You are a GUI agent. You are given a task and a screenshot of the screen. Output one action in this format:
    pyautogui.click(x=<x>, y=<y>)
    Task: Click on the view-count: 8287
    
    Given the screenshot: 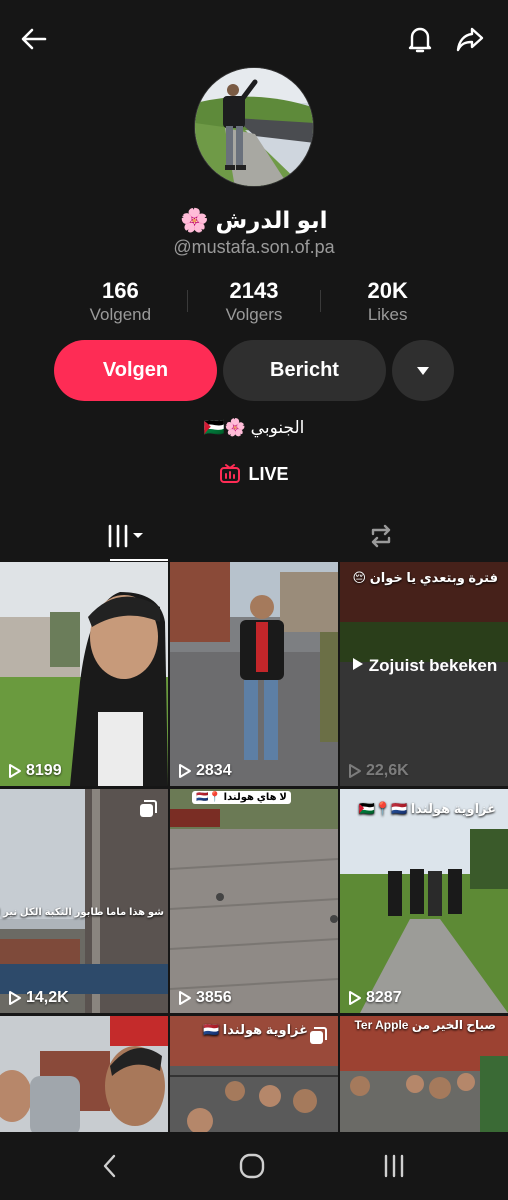 What is the action you would take?
    pyautogui.click(x=375, y=998)
    